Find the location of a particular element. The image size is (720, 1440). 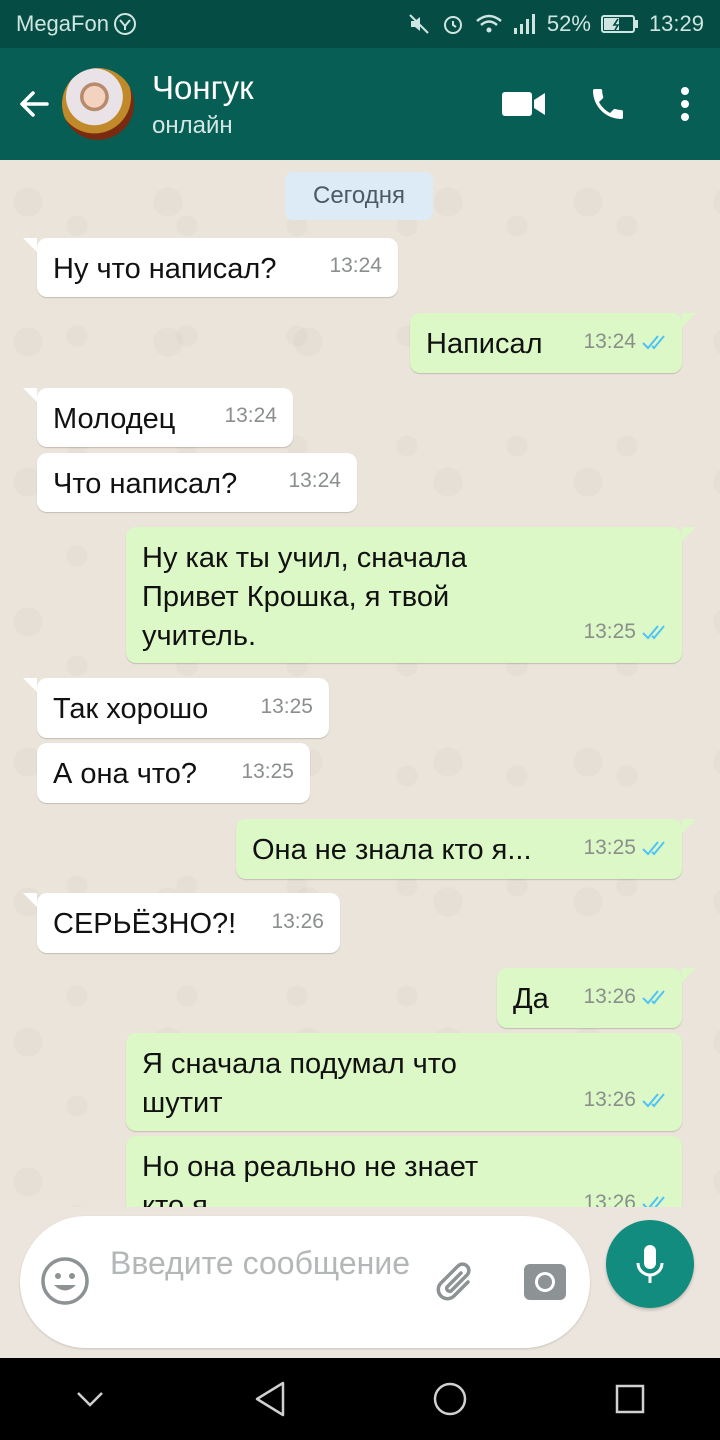

more-vert-icon is located at coordinates (685, 104).